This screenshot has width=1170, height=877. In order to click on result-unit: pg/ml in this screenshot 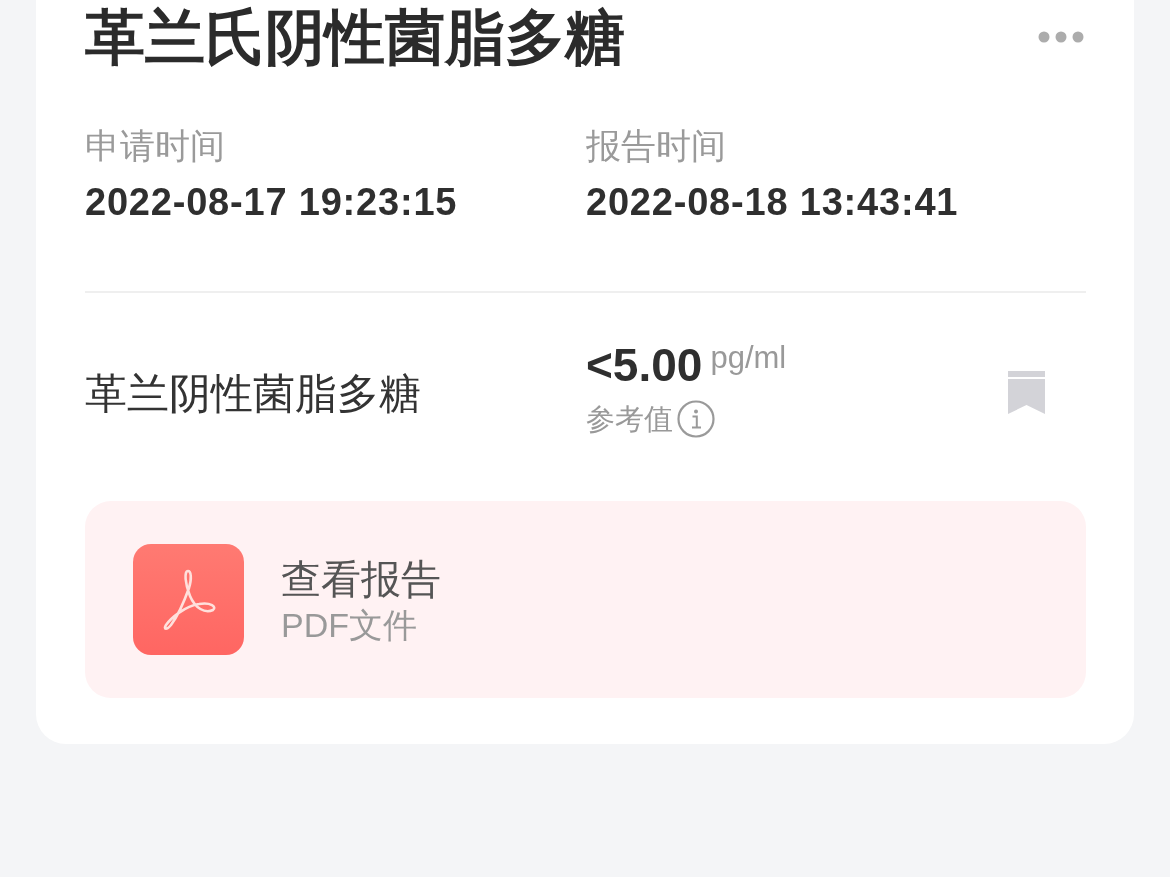, I will do `click(748, 358)`.